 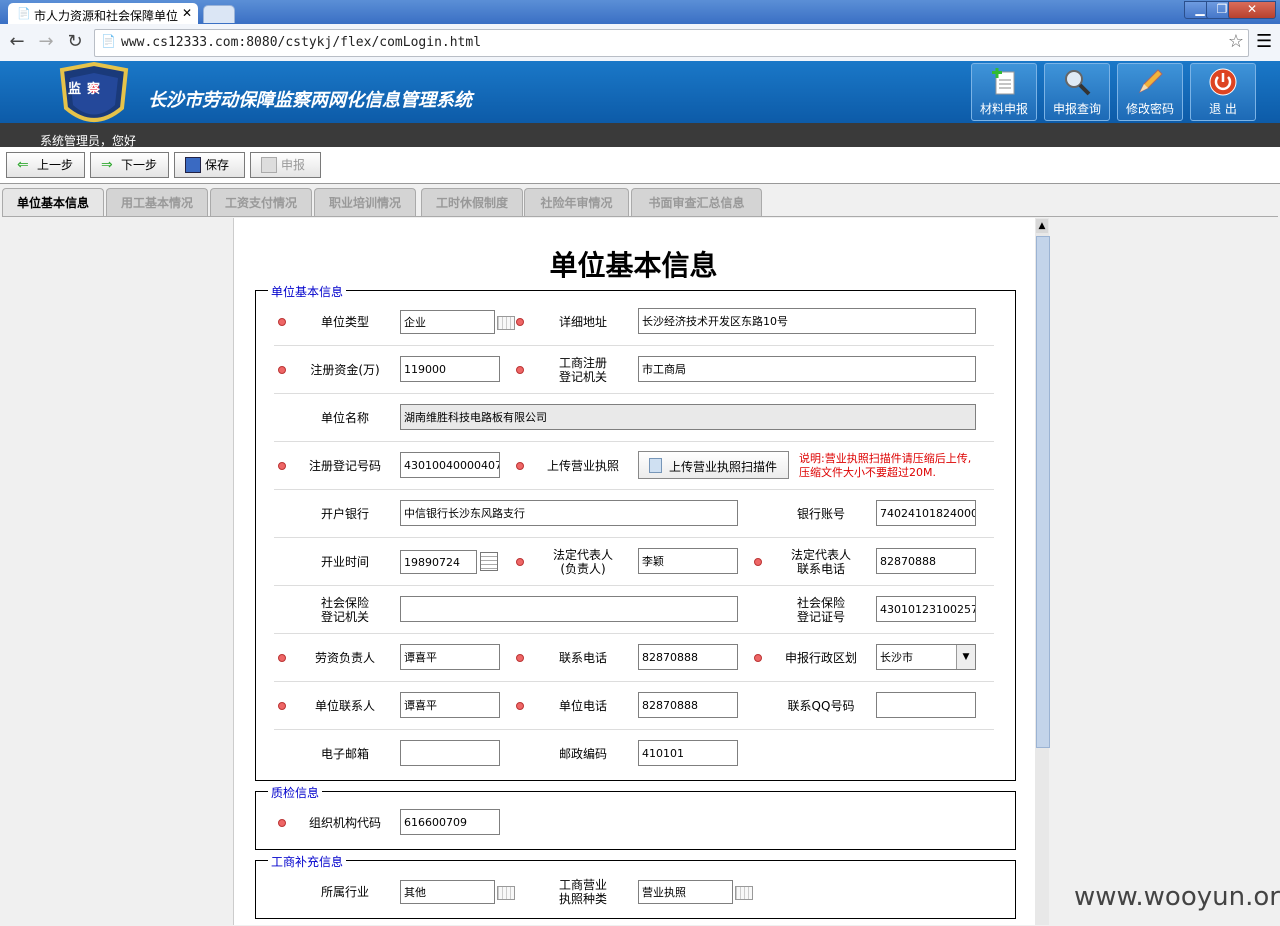 I want to click on open-date-label: 开业时间, so click(x=344, y=562).